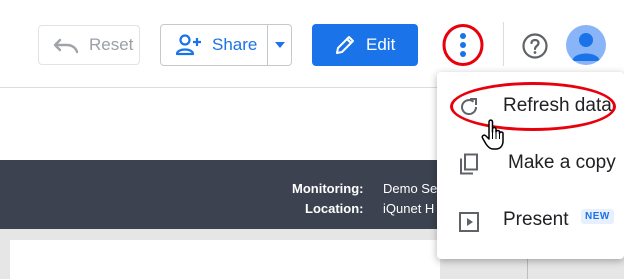 The width and height of the screenshot is (624, 279). I want to click on menu-item-label: Make a copy, so click(562, 162).